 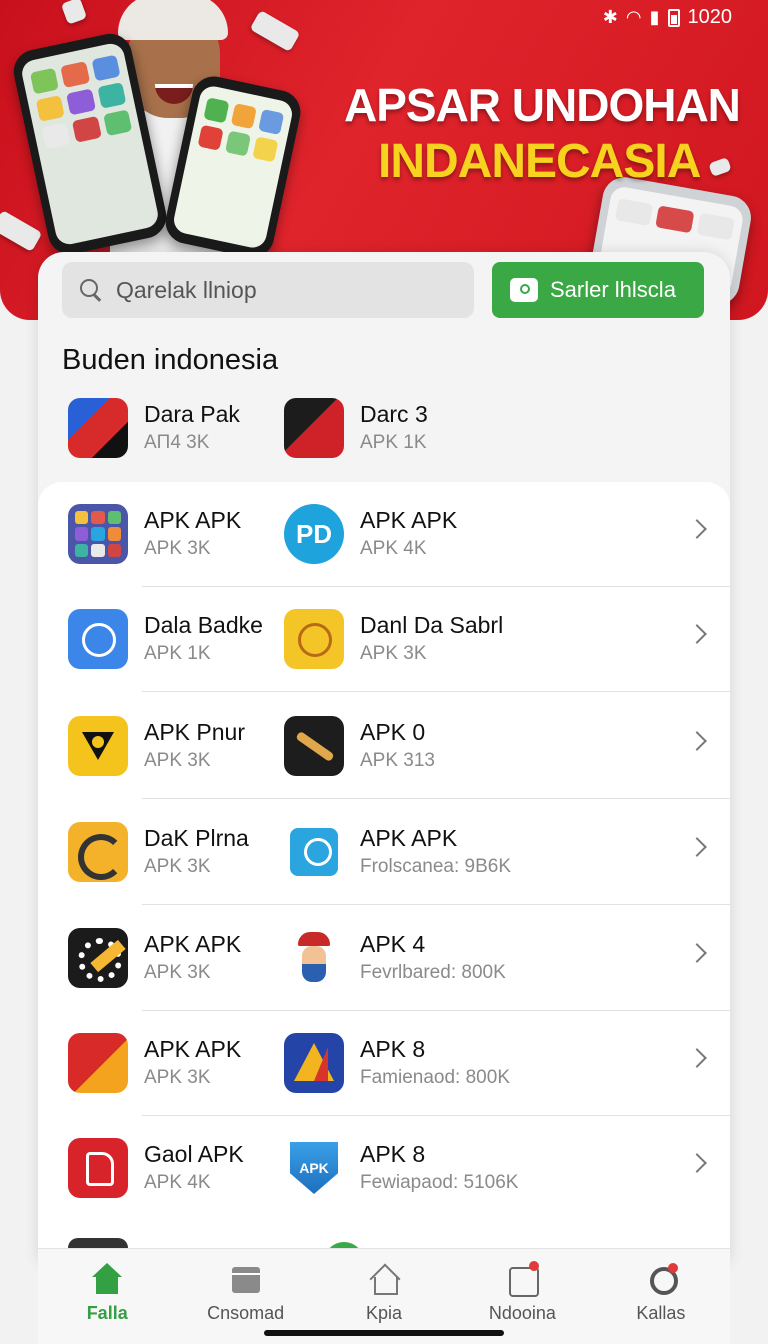 What do you see at coordinates (661, 1279) in the screenshot?
I see `profile-icon` at bounding box center [661, 1279].